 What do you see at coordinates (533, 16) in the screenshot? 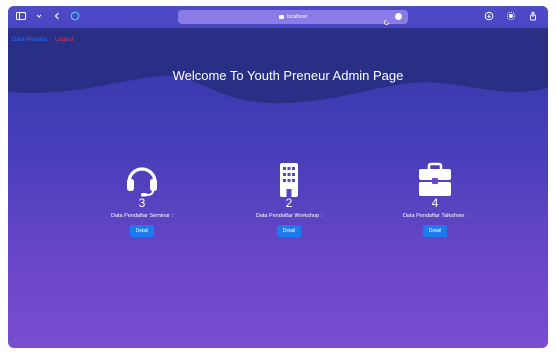
I see `share-icon` at bounding box center [533, 16].